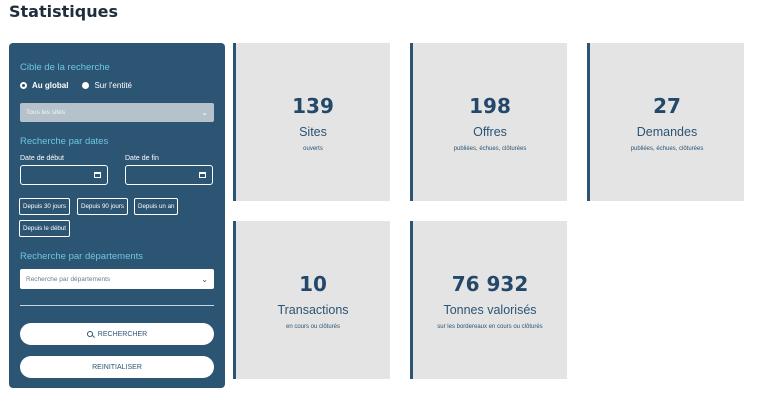 Image resolution: width=780 pixels, height=410 pixels. What do you see at coordinates (313, 327) in the screenshot?
I see `stat-subtitle: en cours ou clôturés` at bounding box center [313, 327].